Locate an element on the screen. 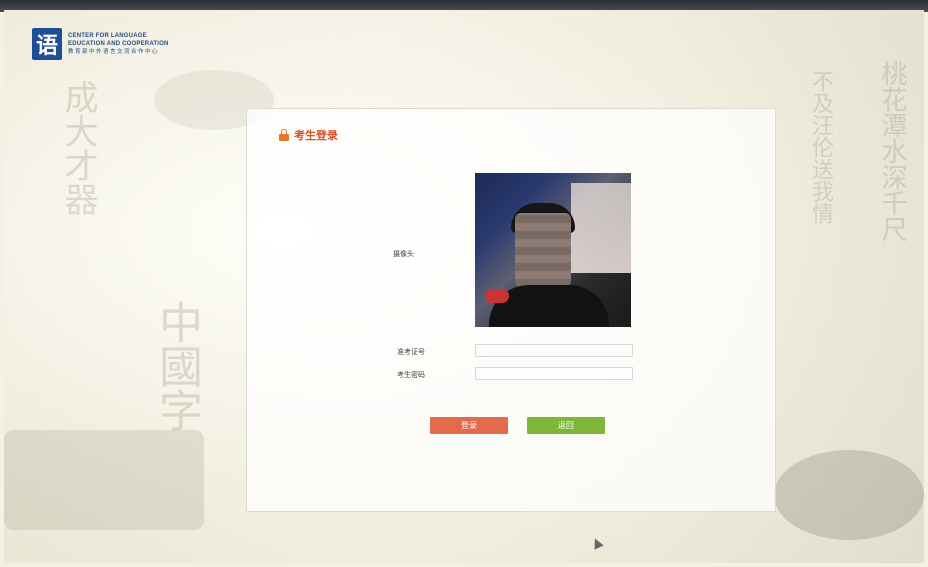 This screenshot has height=567, width=928. login-button: 登录 is located at coordinates (469, 425).